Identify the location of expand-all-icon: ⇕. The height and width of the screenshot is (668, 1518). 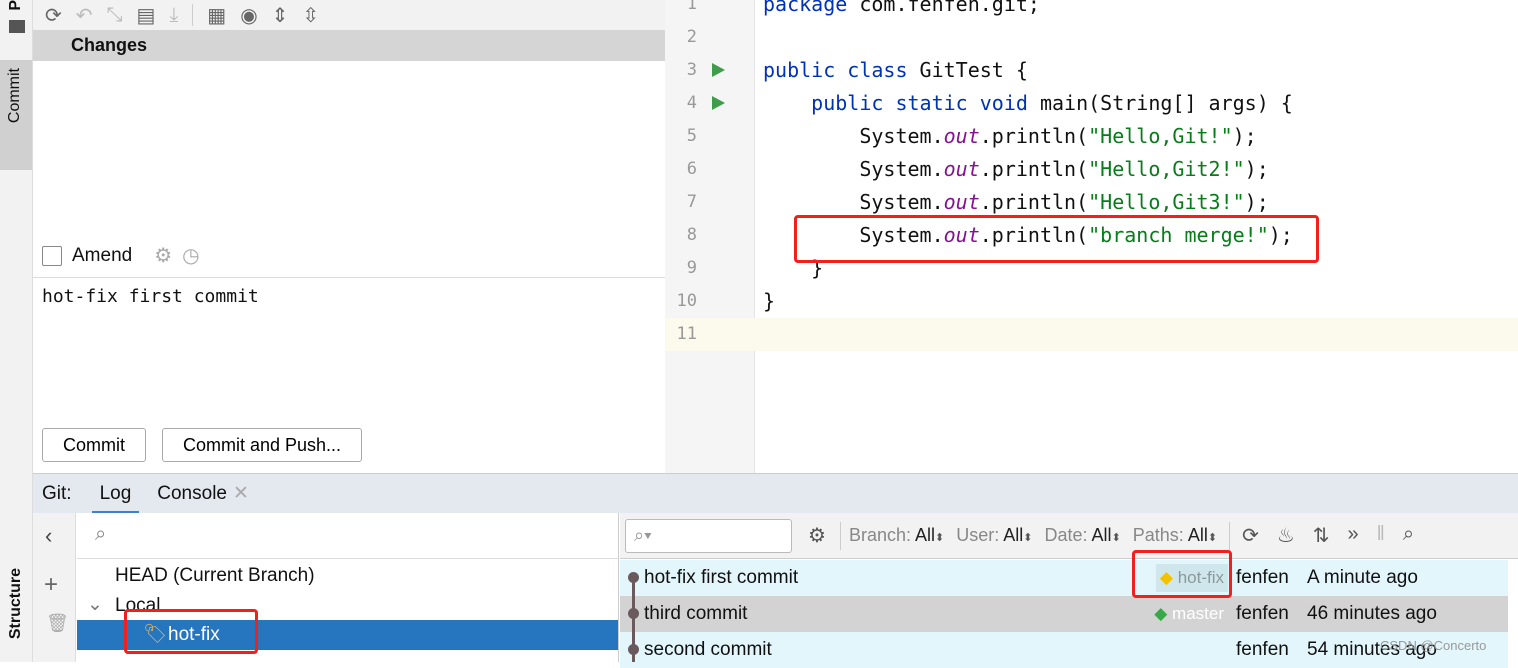
(280, 15).